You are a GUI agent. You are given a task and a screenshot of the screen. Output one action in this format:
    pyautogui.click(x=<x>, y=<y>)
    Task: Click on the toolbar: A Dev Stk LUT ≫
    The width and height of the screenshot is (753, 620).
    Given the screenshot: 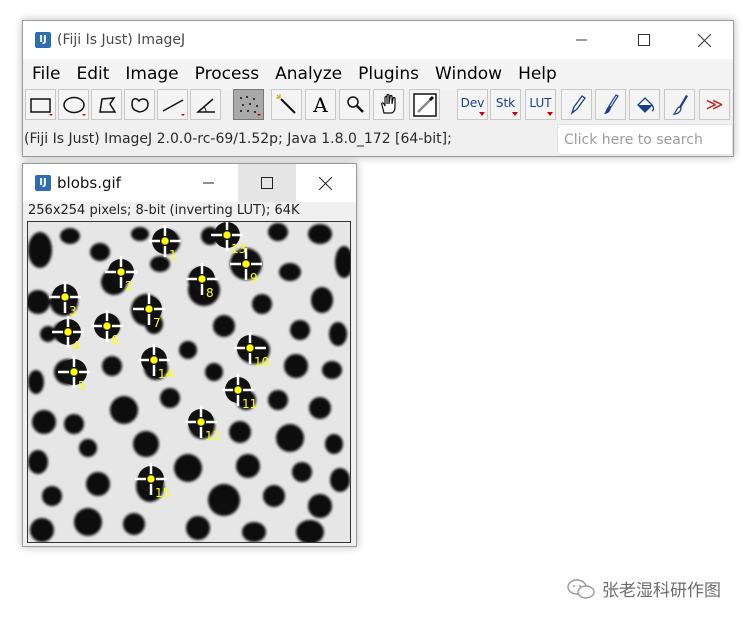 What is the action you would take?
    pyautogui.click(x=378, y=105)
    